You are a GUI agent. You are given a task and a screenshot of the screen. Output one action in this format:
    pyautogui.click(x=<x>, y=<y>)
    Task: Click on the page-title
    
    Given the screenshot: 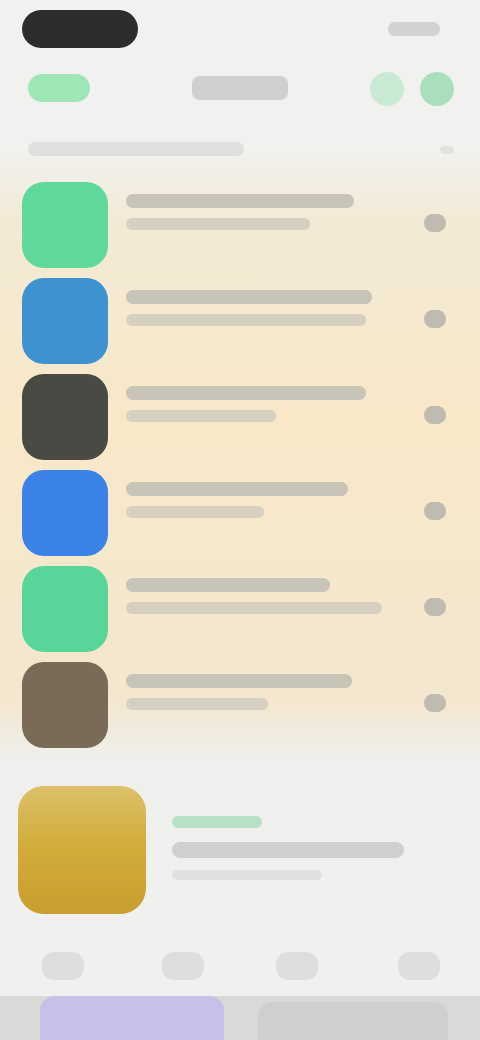 What is the action you would take?
    pyautogui.click(x=240, y=88)
    